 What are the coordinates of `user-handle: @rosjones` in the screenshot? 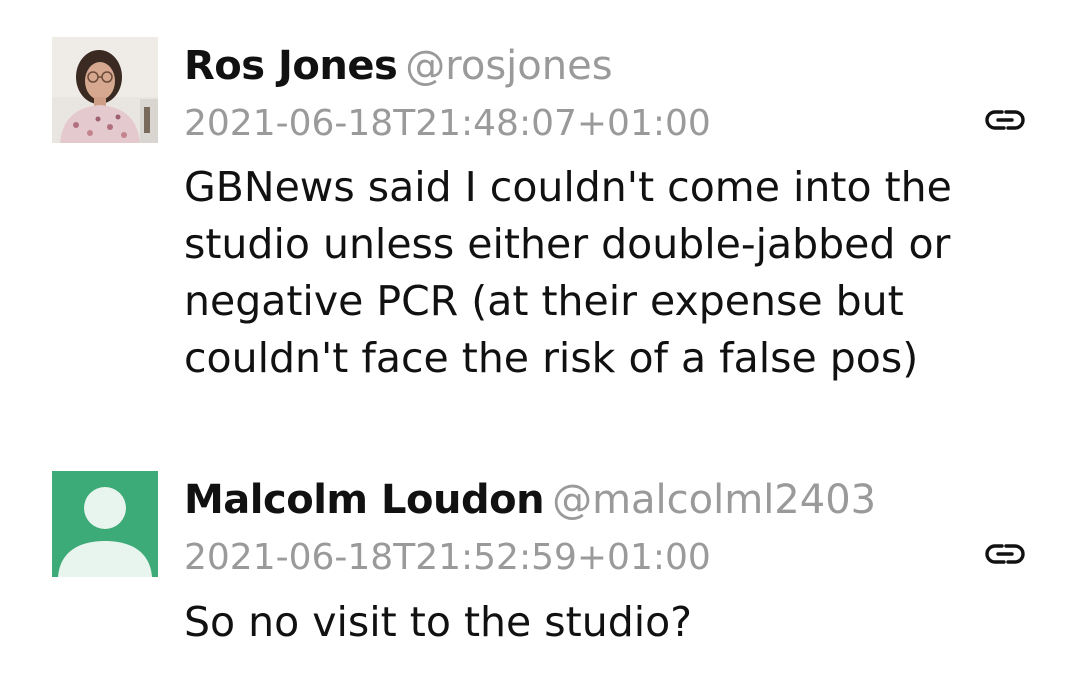 It's located at (508, 66).